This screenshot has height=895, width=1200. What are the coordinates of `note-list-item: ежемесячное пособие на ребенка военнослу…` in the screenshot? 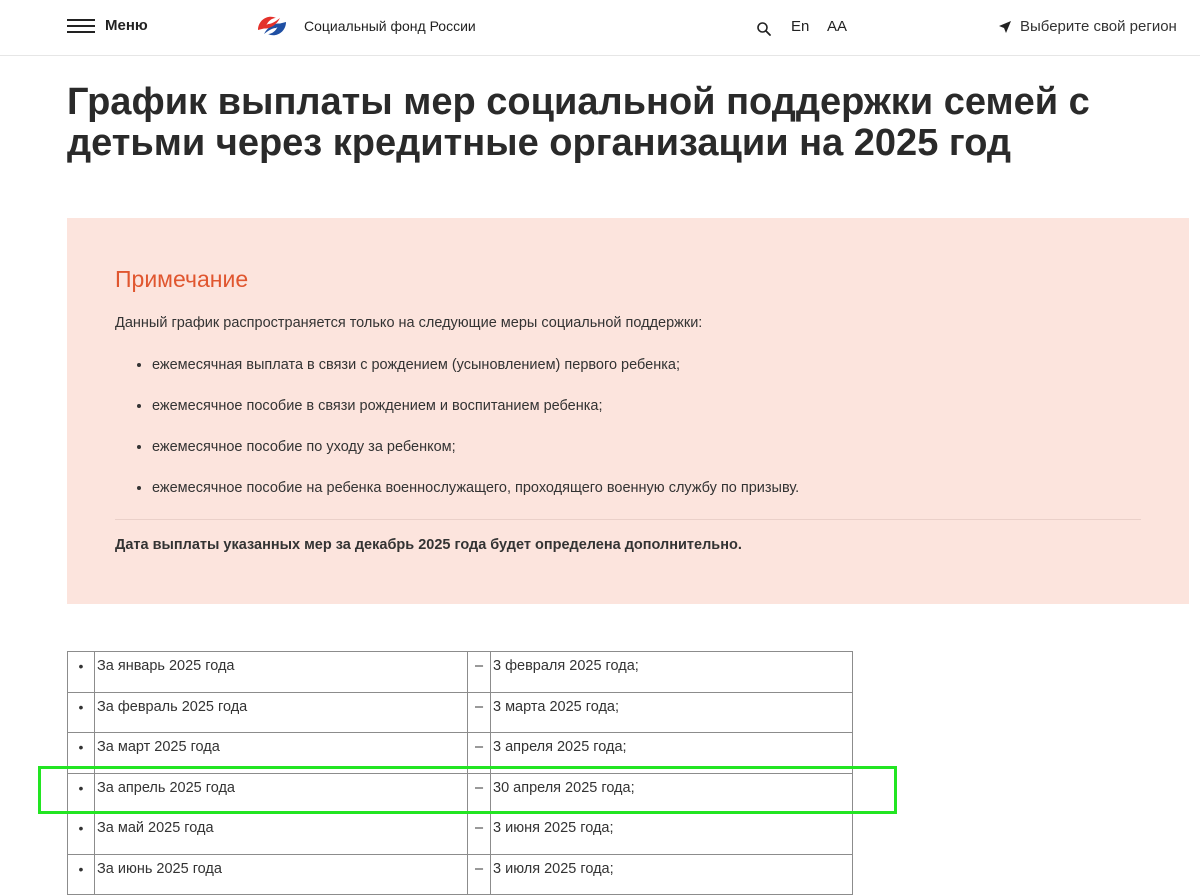 It's located at (475, 498).